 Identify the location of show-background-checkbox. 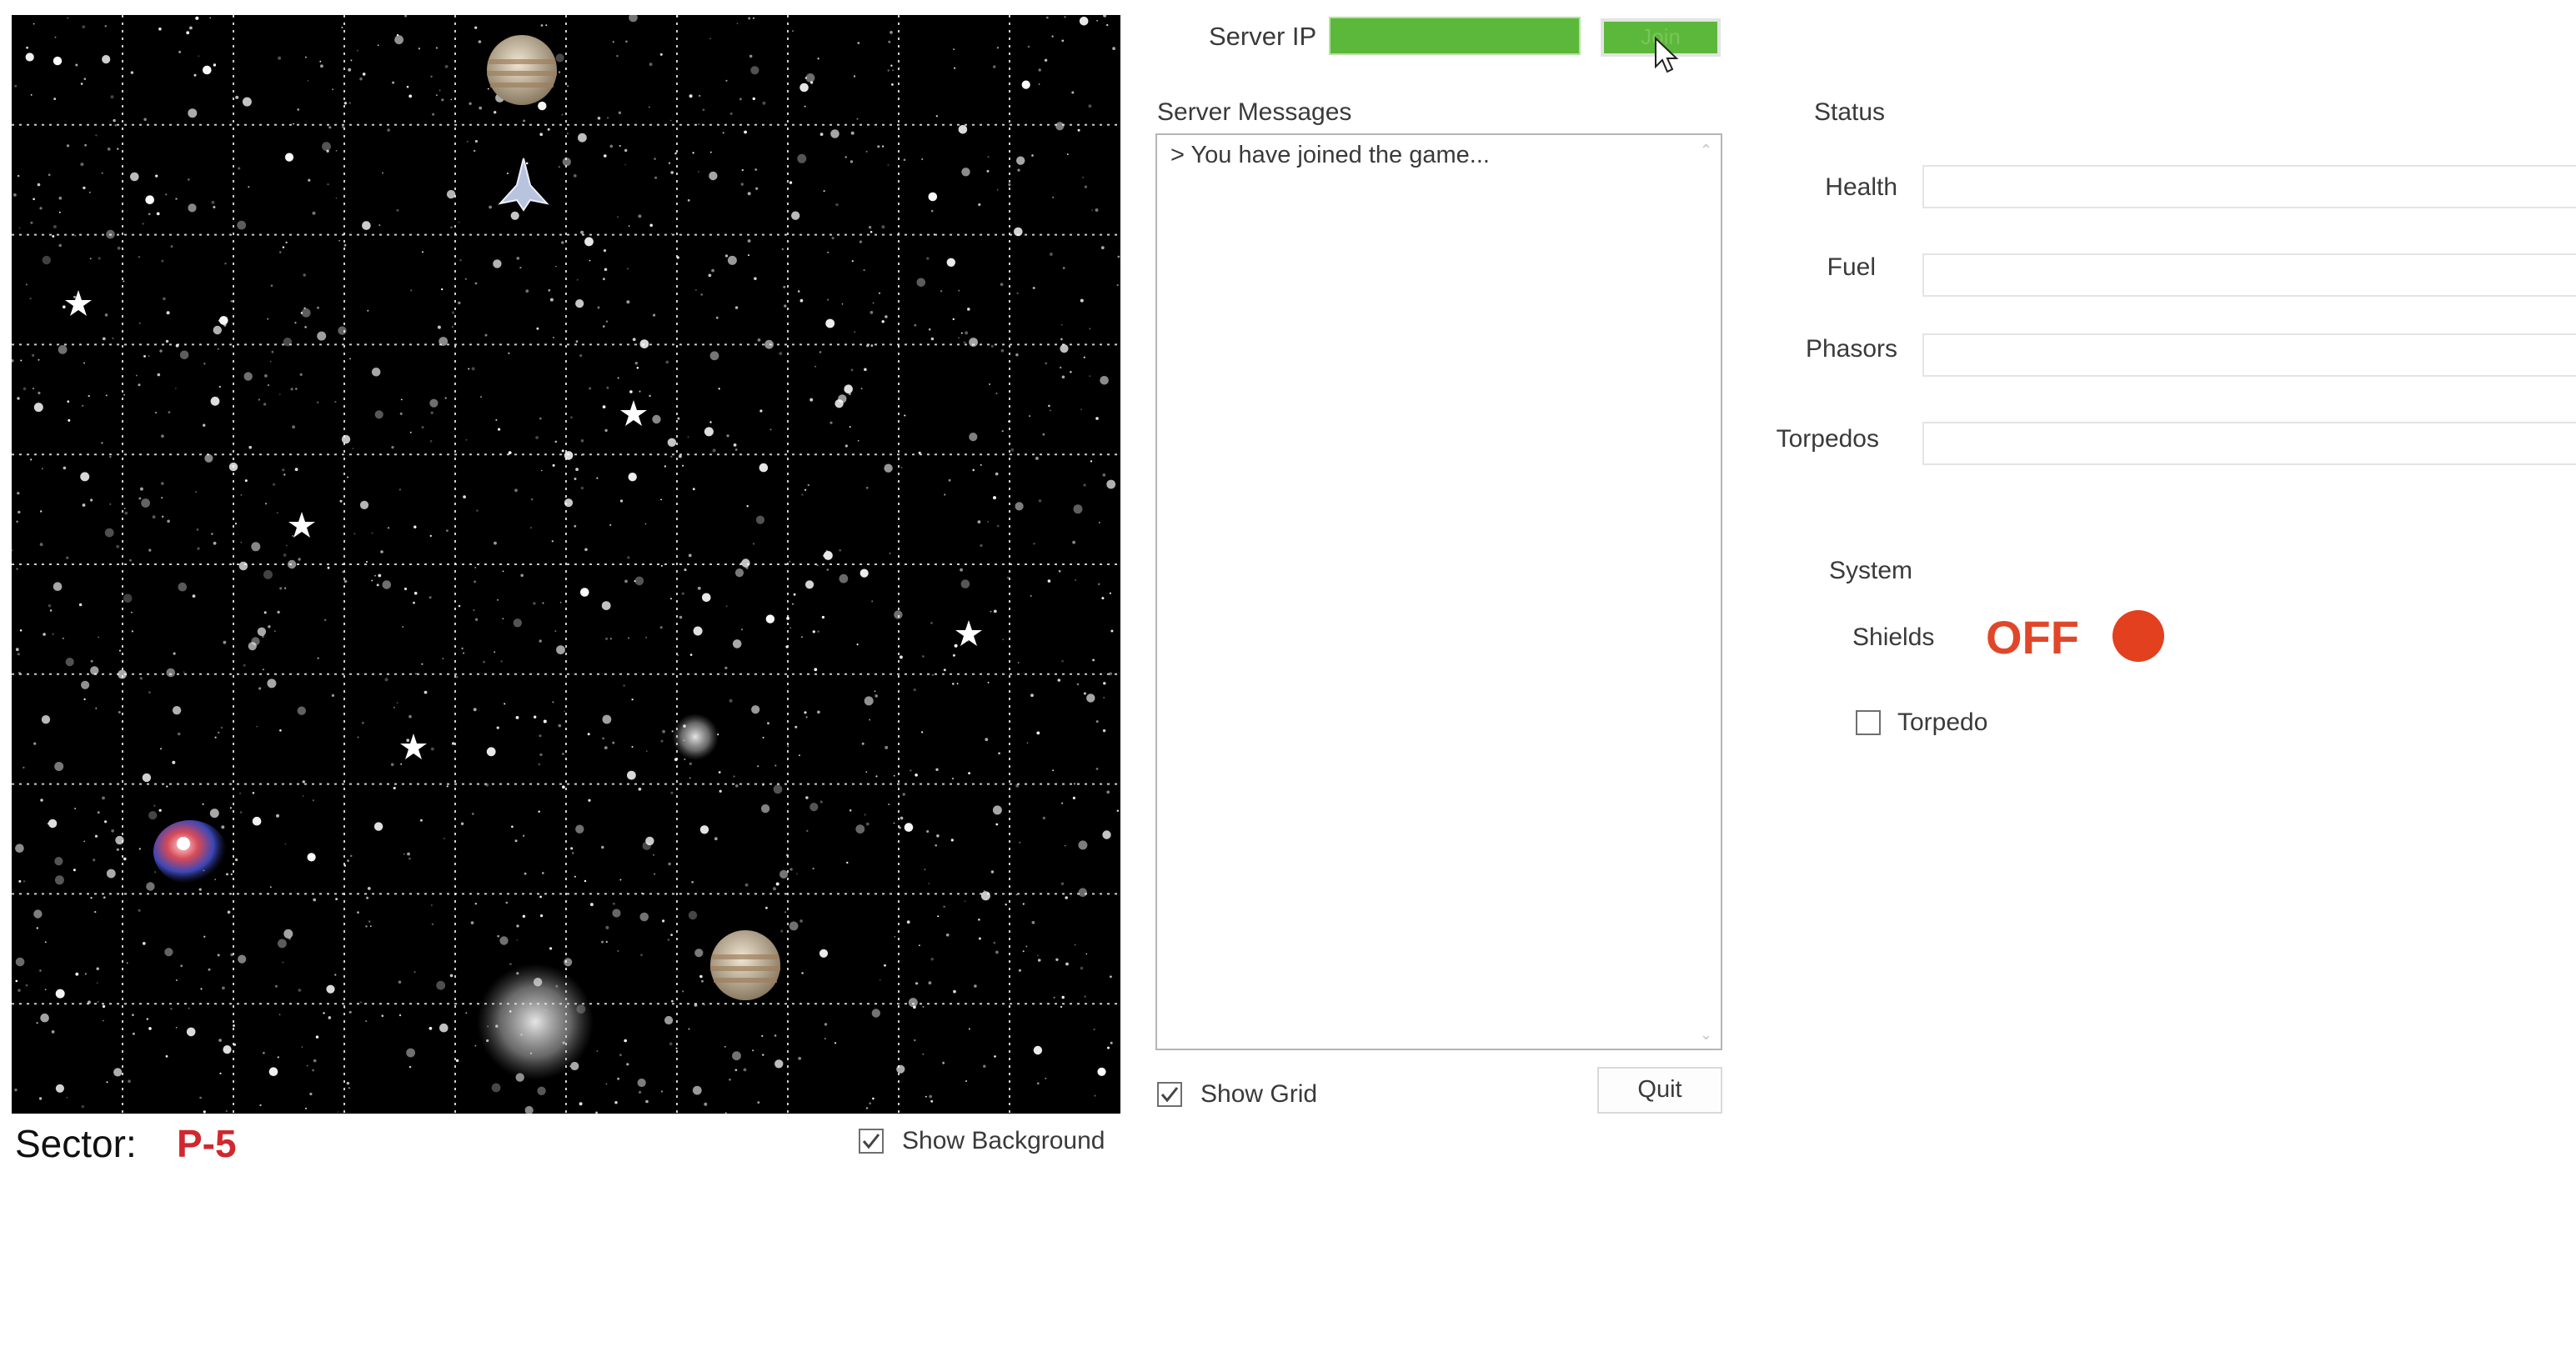
(871, 1141).